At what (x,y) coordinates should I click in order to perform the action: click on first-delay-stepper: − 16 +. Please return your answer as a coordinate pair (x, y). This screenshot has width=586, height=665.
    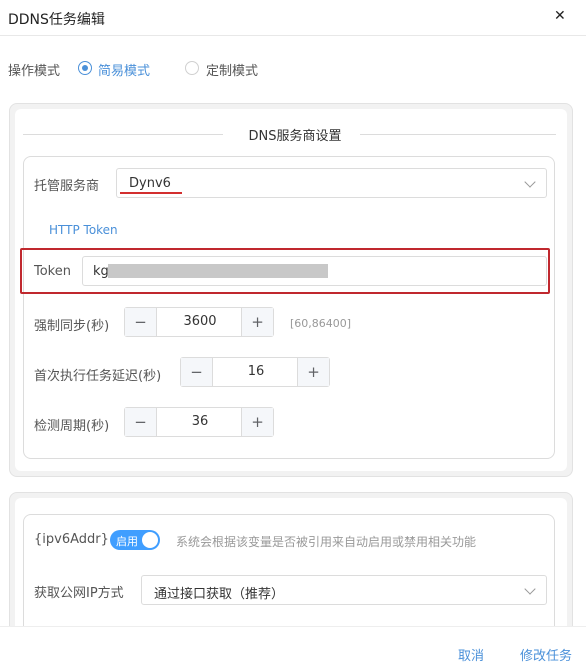
    Looking at the image, I should click on (255, 372).